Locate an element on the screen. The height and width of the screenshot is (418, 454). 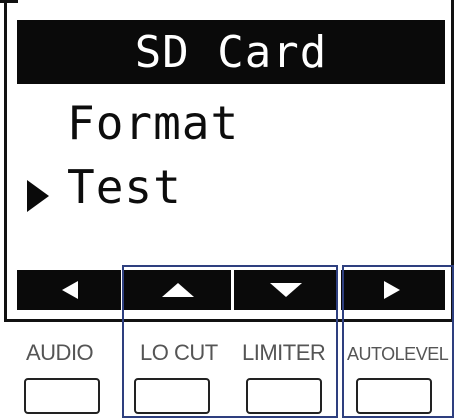
menu-item-format: Format is located at coordinates (153, 123).